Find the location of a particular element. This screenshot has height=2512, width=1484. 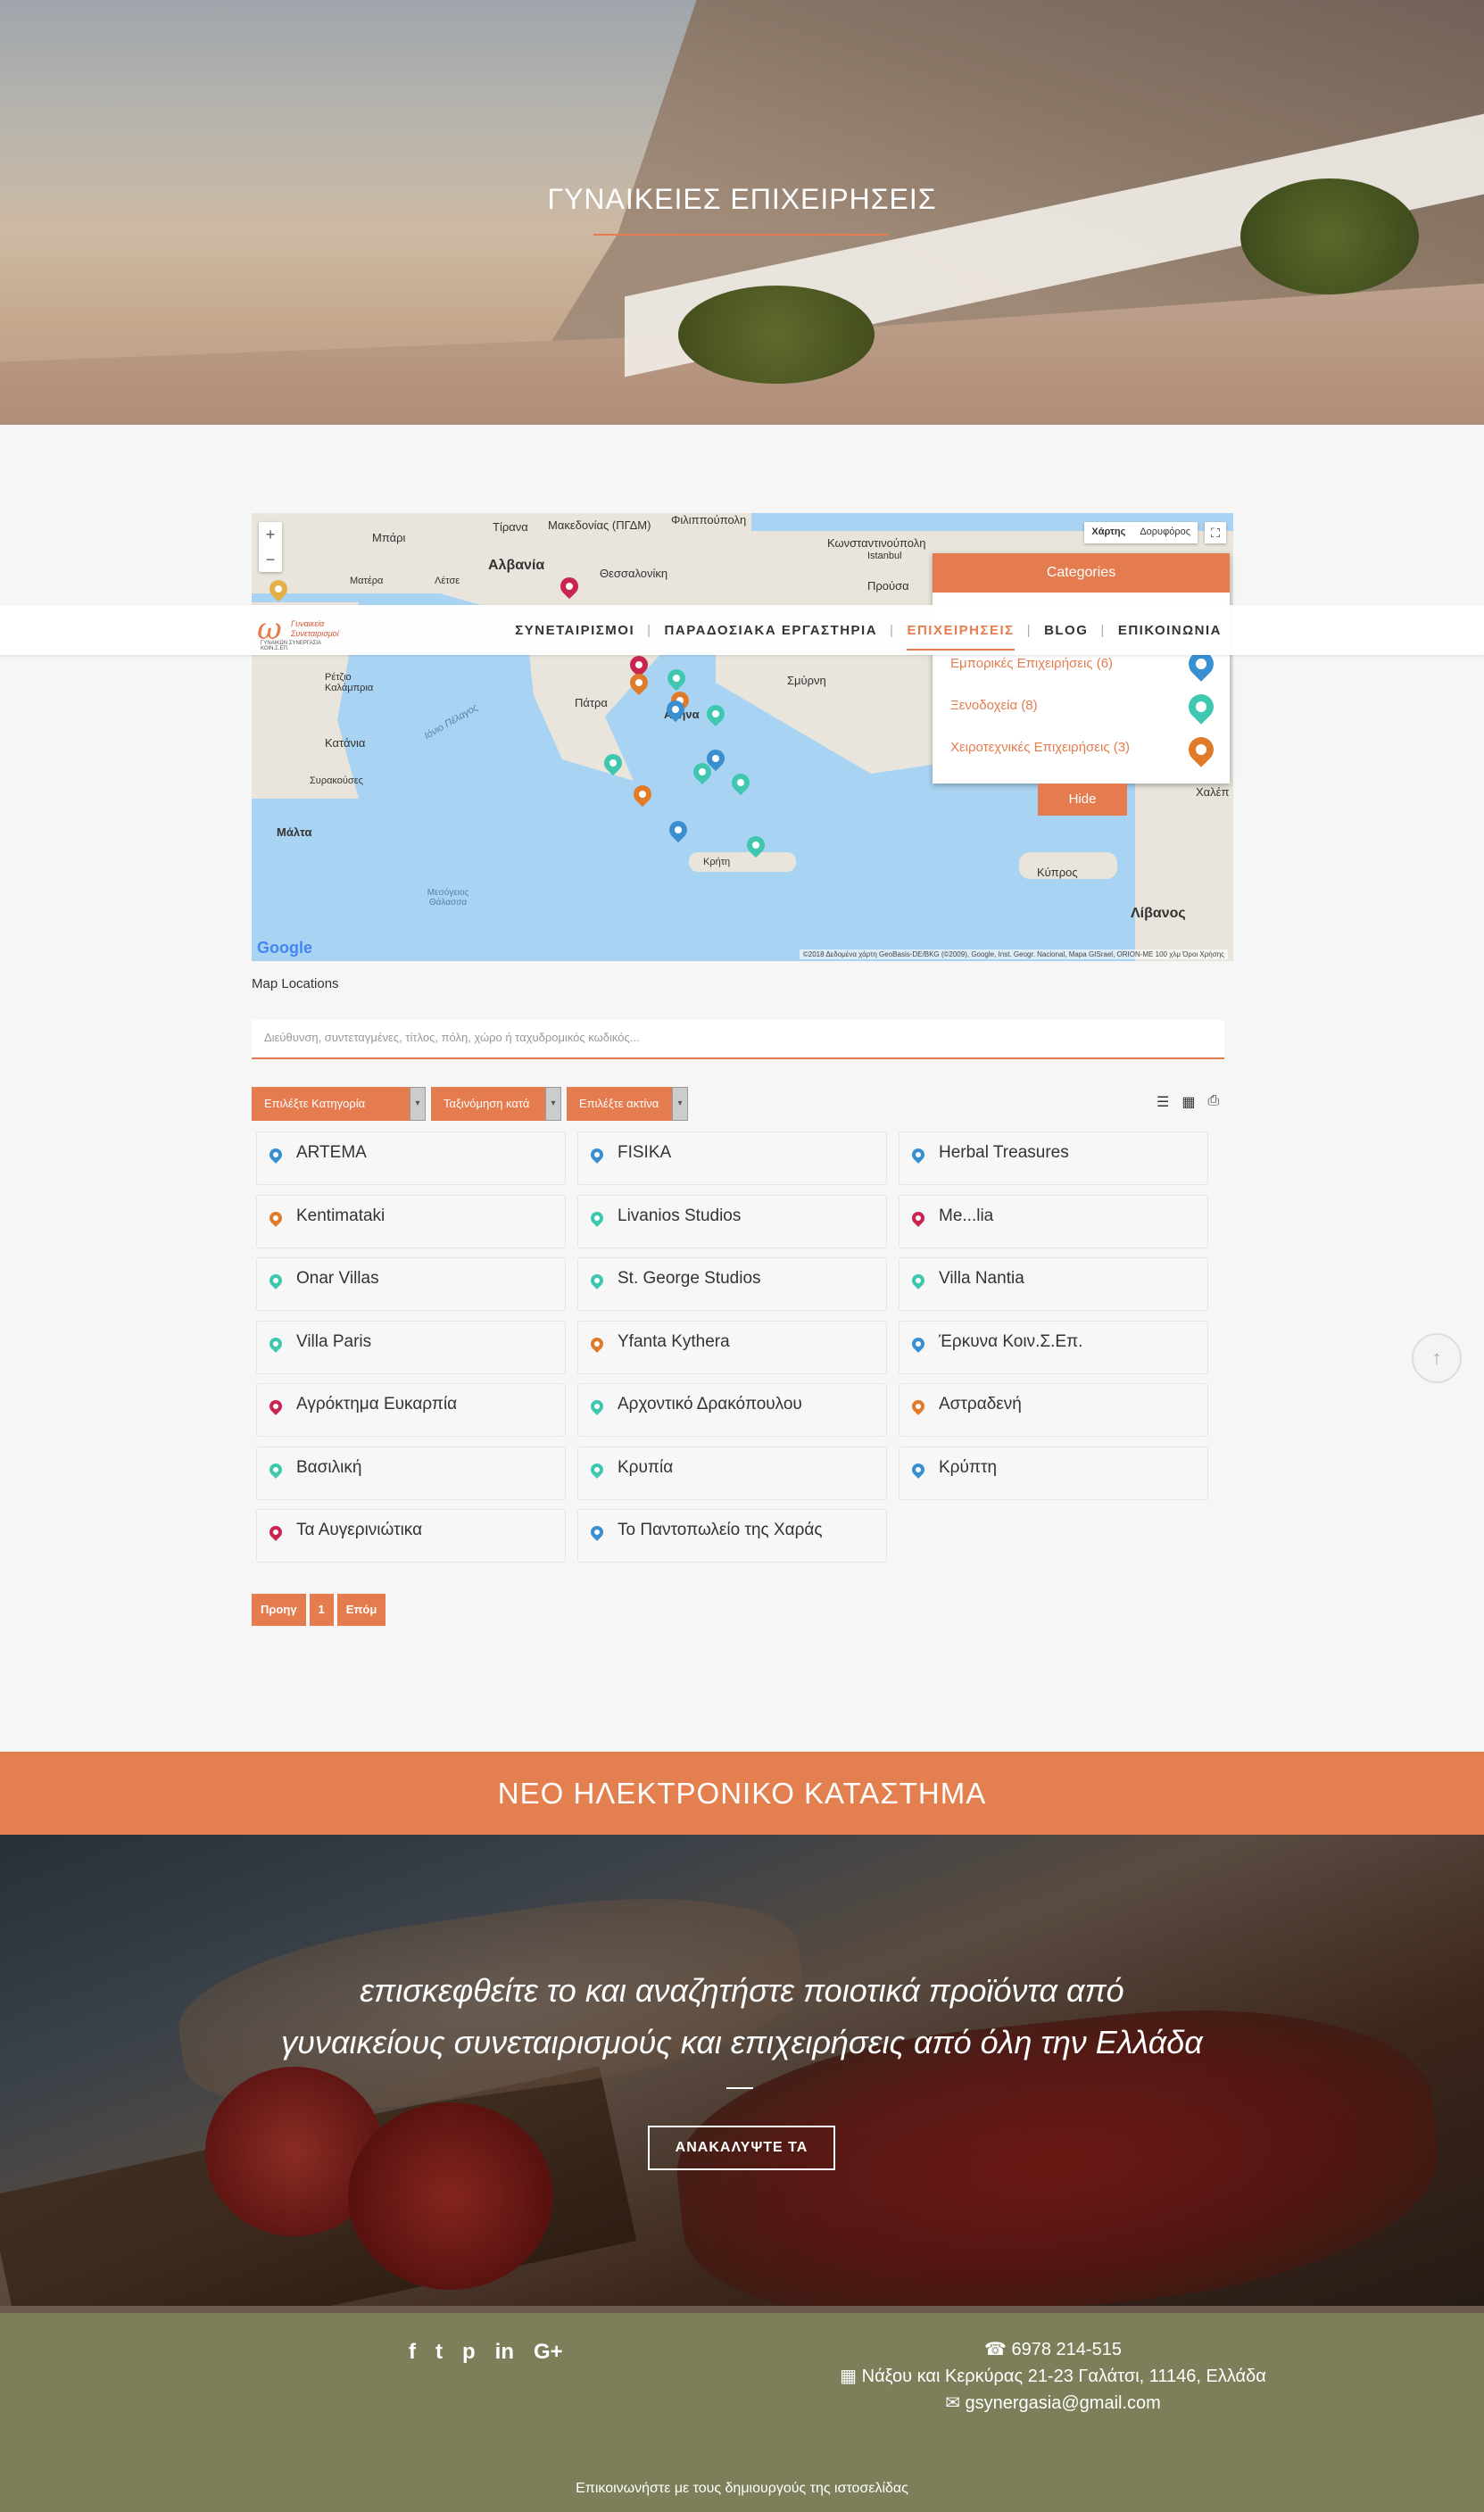

location-item: Κρυπία is located at coordinates (732, 1473).